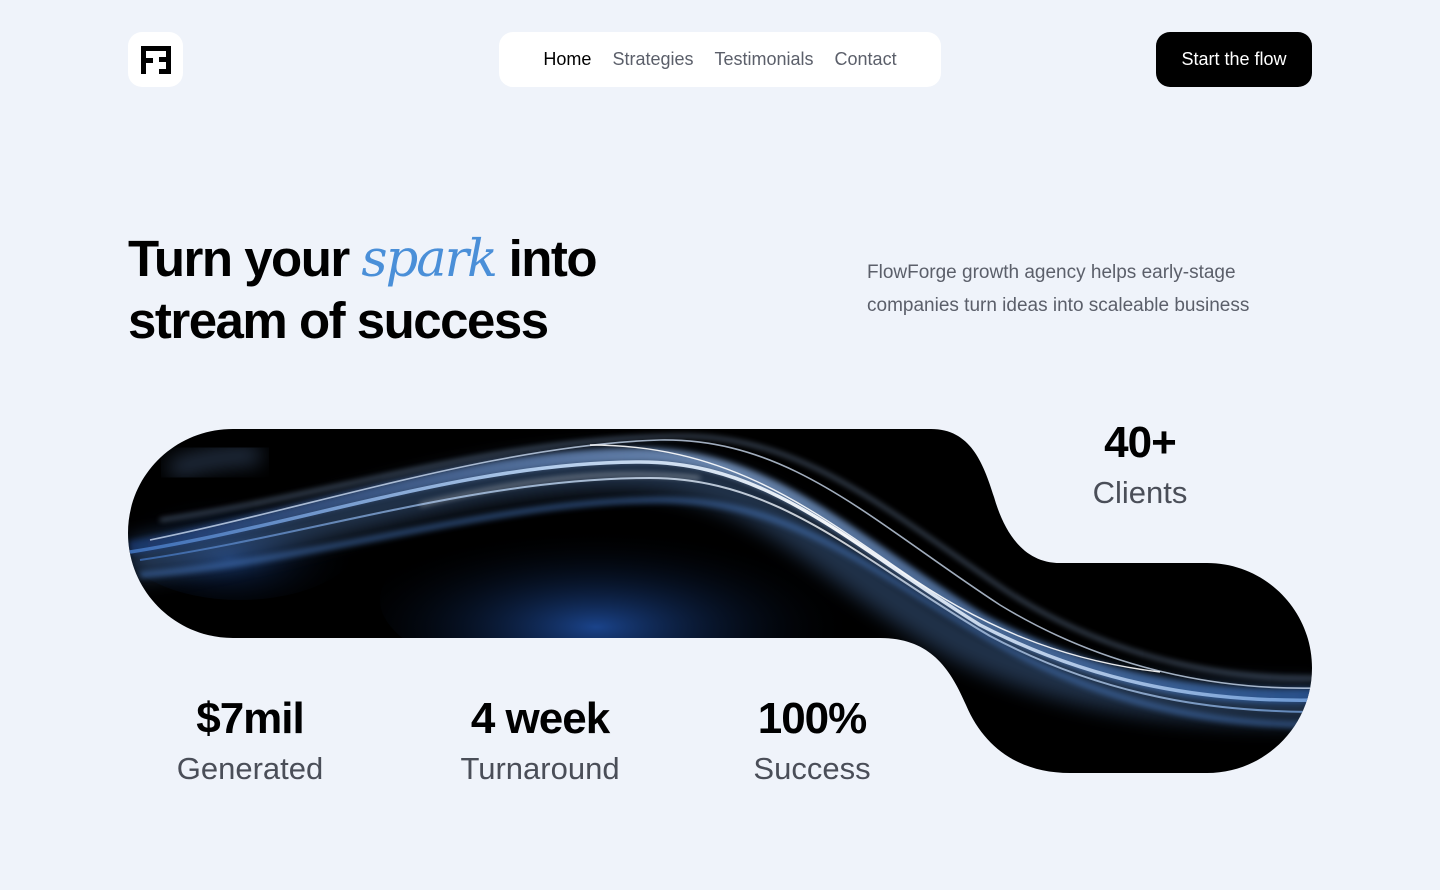 The image size is (1440, 890). Describe the element at coordinates (567, 59) in the screenshot. I see `nav-item-home: Home` at that location.